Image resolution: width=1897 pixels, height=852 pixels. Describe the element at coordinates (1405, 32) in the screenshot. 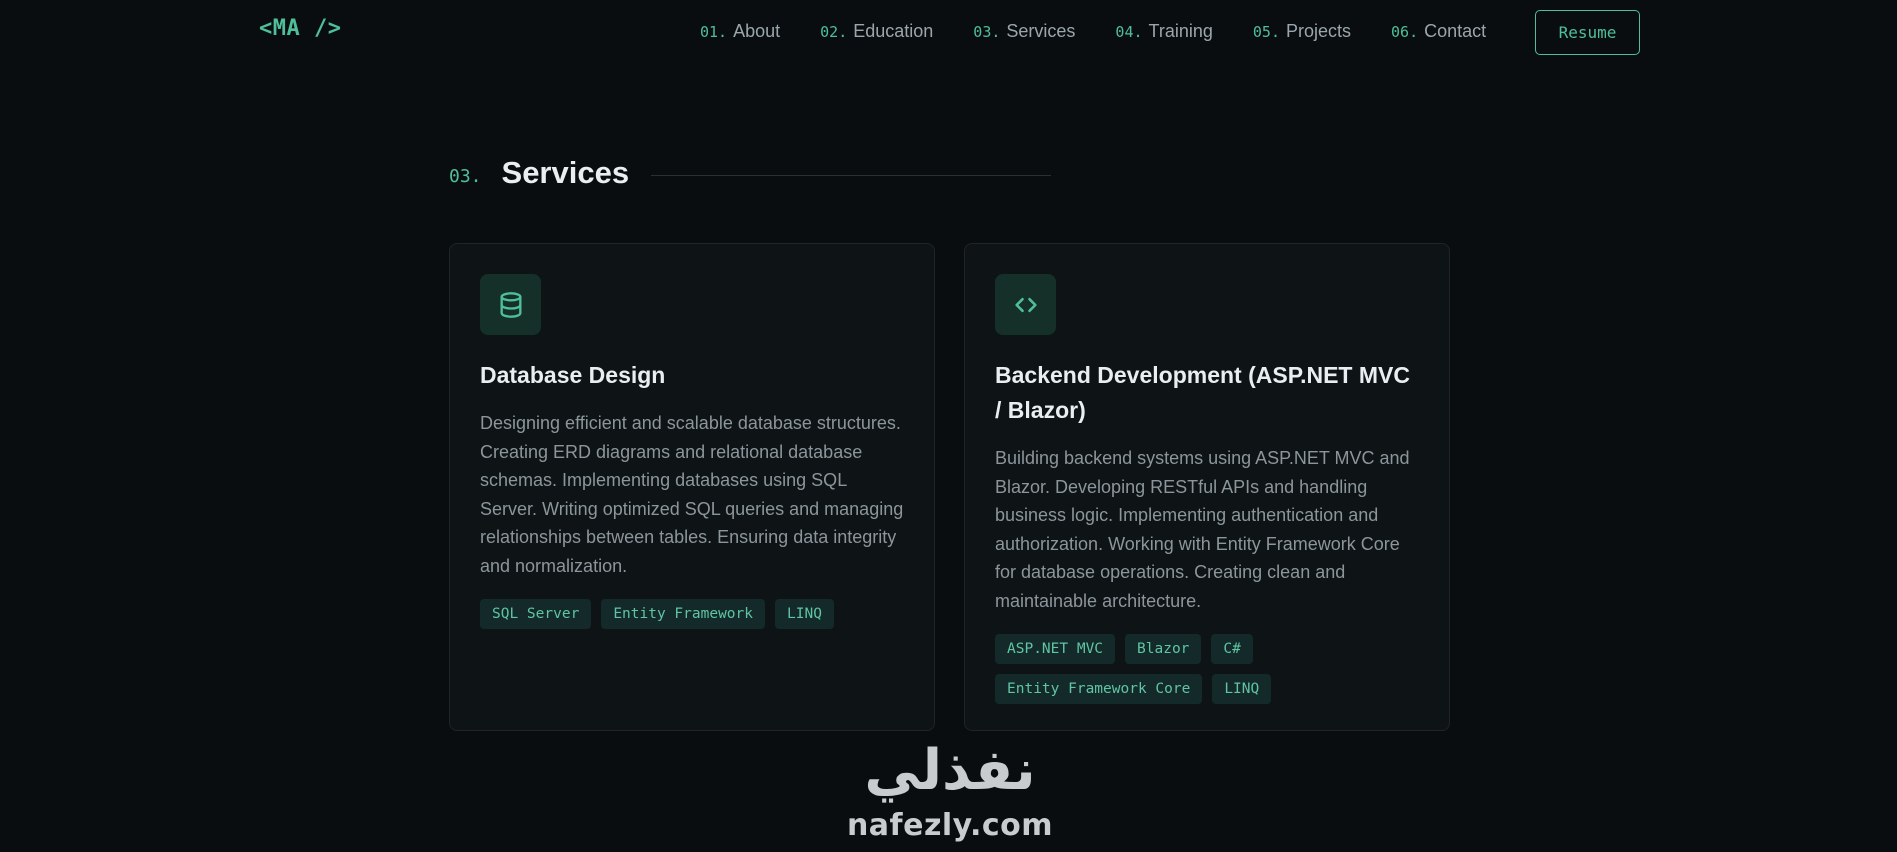

I see `nav-link-number: 06.` at that location.